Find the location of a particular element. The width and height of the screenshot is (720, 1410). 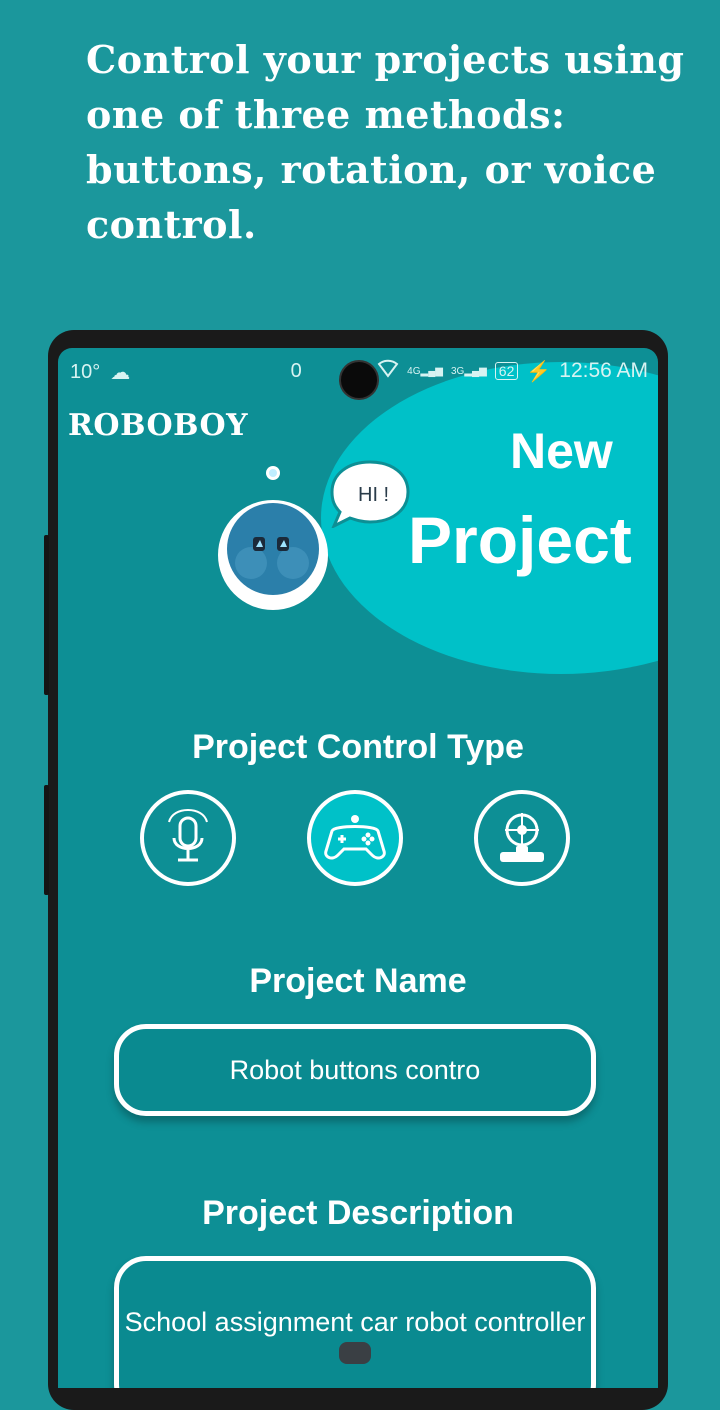

project-name-label: Project Name is located at coordinates (358, 981).